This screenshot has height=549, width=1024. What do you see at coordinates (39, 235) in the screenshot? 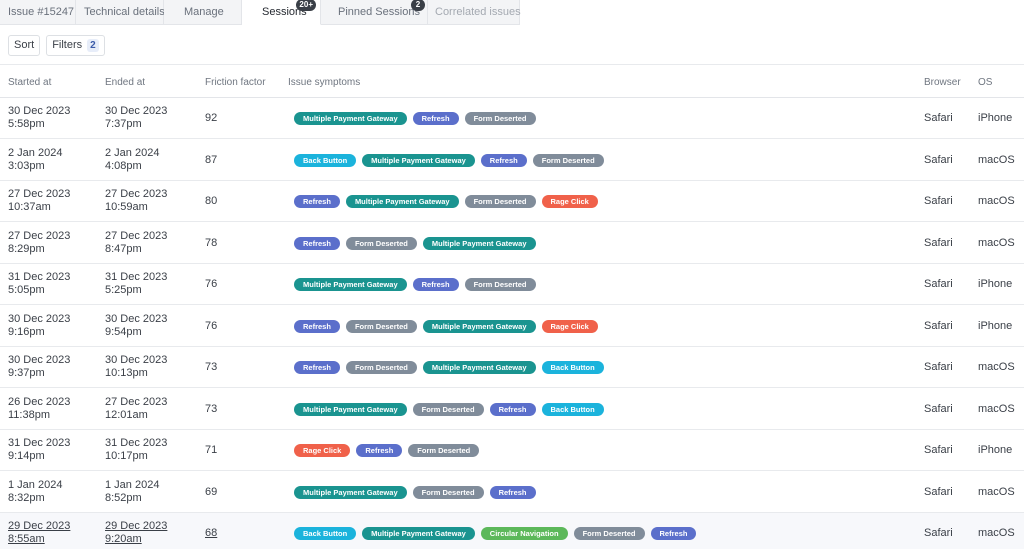
I see `start-date: 27 Dec 2023` at bounding box center [39, 235].